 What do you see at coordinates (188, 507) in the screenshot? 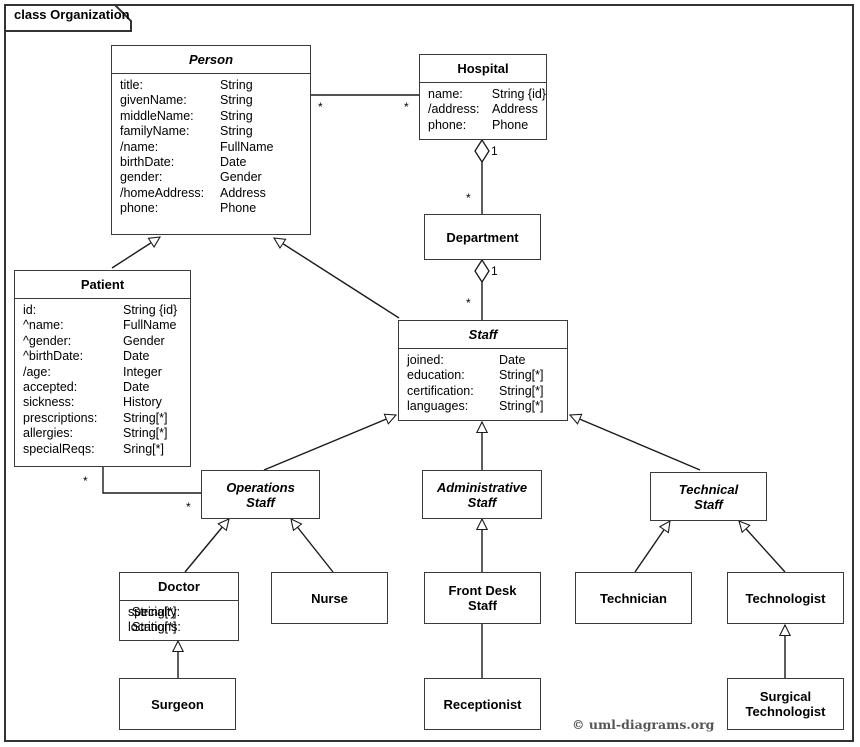
I see `multiplicity-patient-operations-operations-end: *` at bounding box center [188, 507].